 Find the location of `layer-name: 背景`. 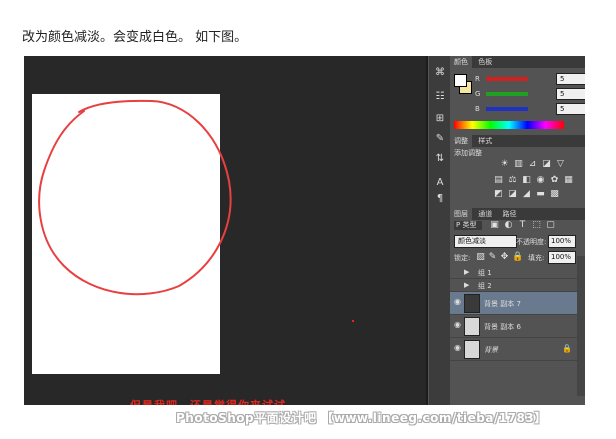

layer-name: 背景 is located at coordinates (491, 350).